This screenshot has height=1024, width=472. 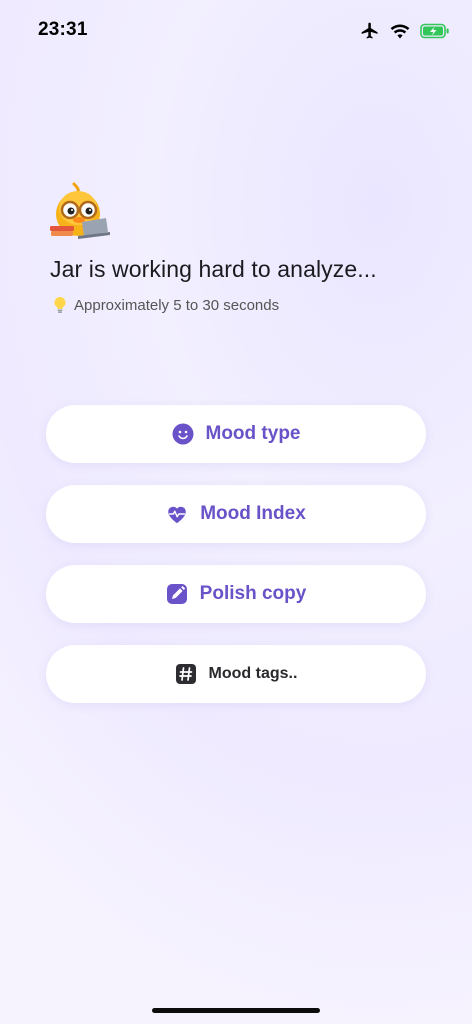 I want to click on status-time: 23:31, so click(x=63, y=29).